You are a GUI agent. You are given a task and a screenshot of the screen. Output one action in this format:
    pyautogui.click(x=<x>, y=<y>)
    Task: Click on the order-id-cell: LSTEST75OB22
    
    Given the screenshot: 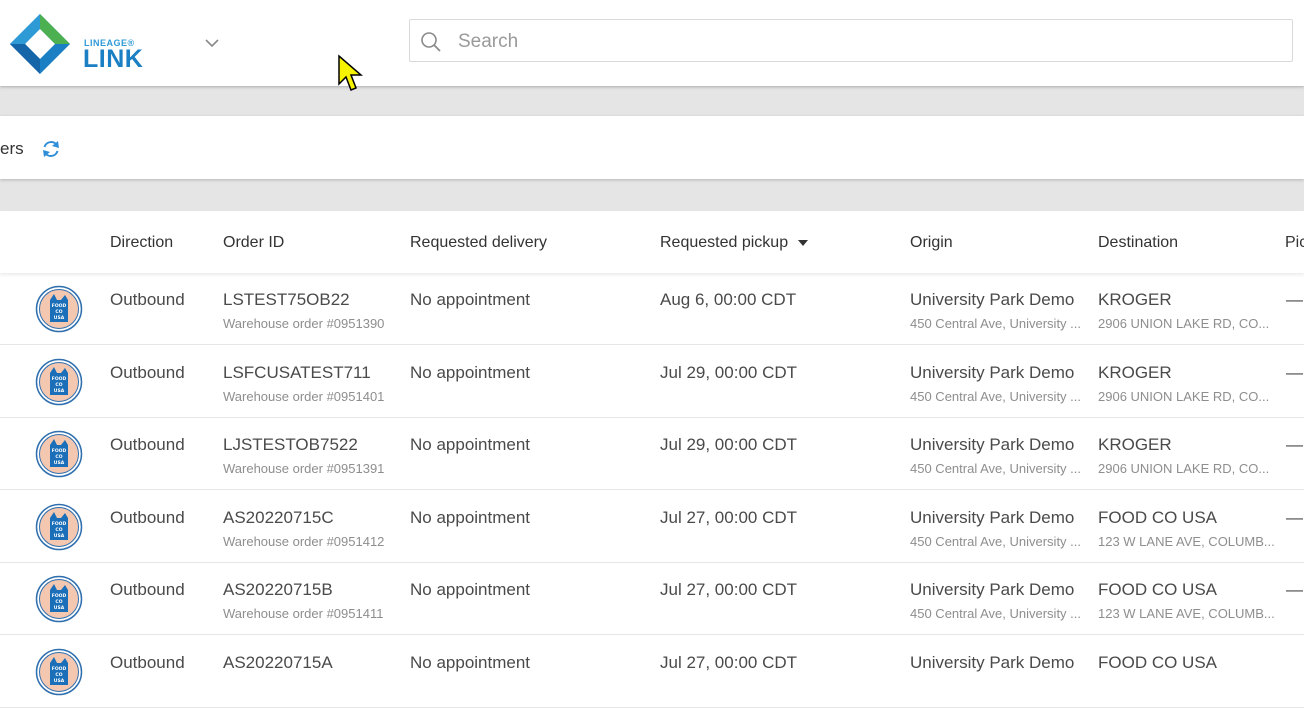 What is the action you would take?
    pyautogui.click(x=286, y=300)
    